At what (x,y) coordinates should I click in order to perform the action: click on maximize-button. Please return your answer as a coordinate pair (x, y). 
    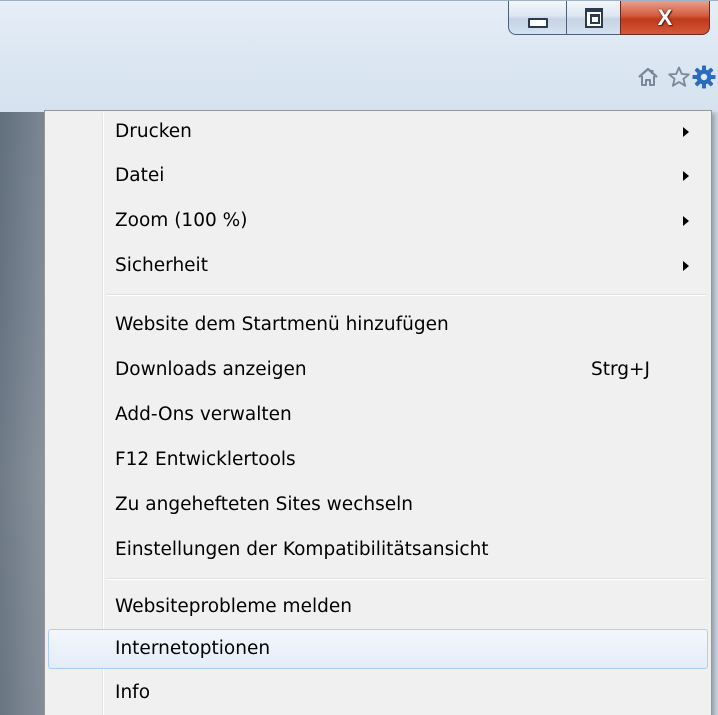
    Looking at the image, I should click on (593, 18).